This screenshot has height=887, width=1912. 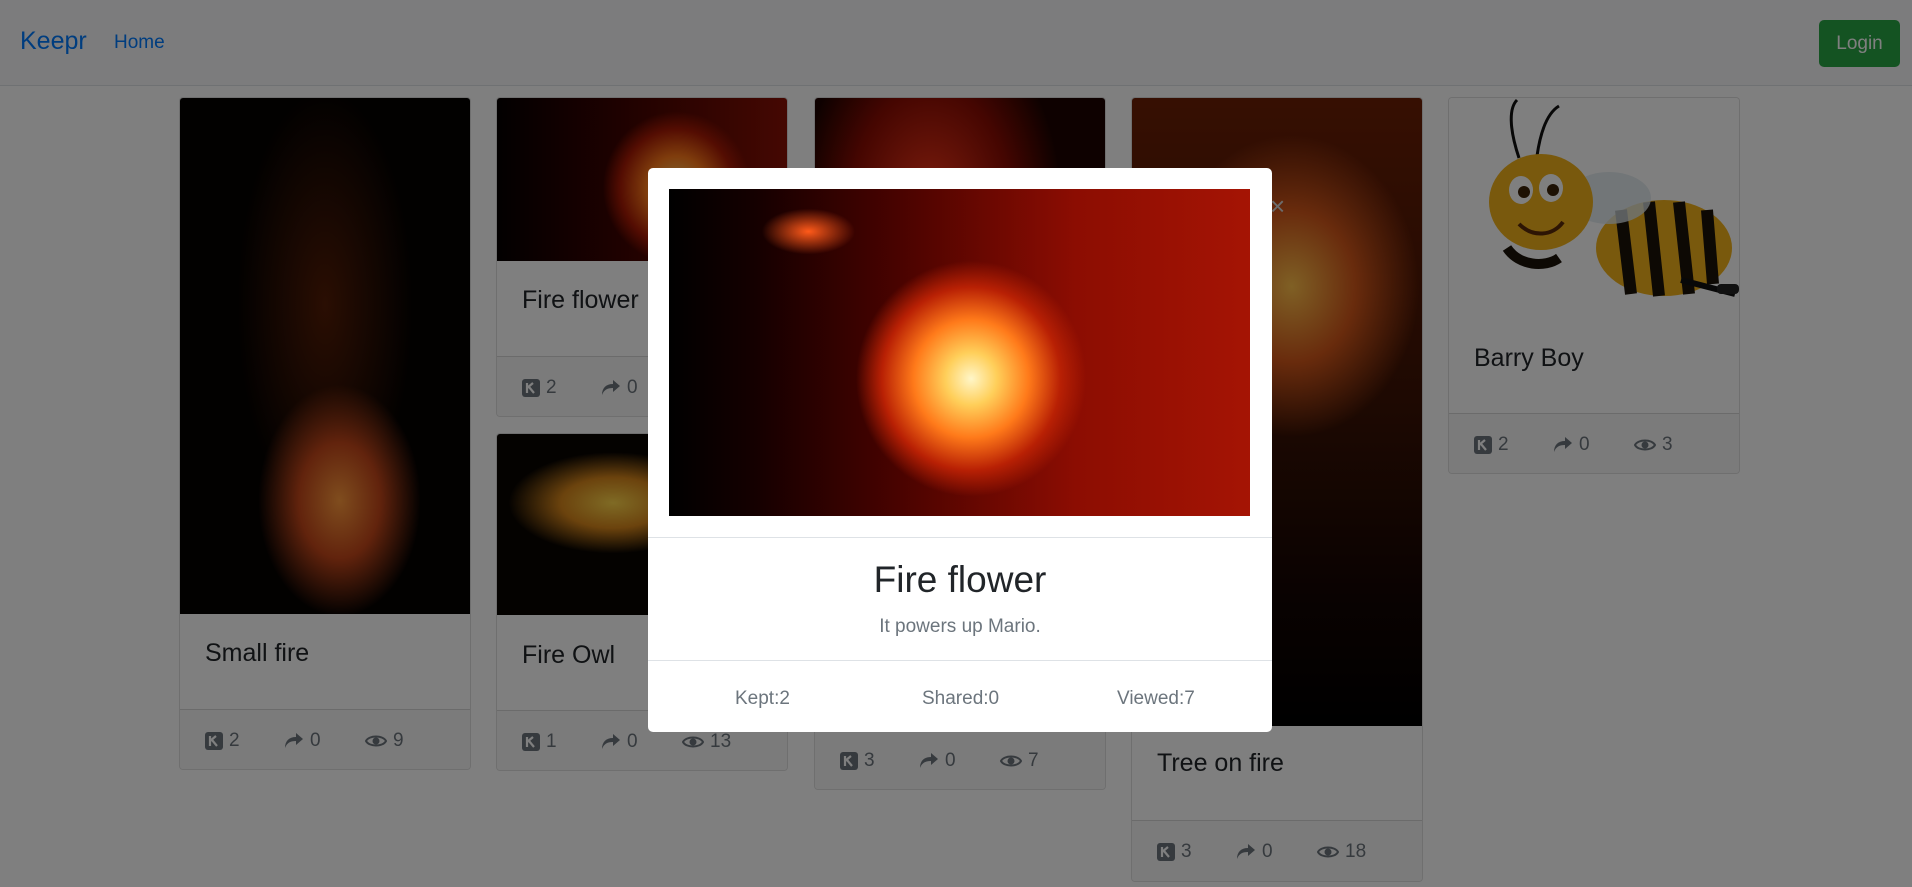 I want to click on close-icon: ×, so click(x=1277, y=206).